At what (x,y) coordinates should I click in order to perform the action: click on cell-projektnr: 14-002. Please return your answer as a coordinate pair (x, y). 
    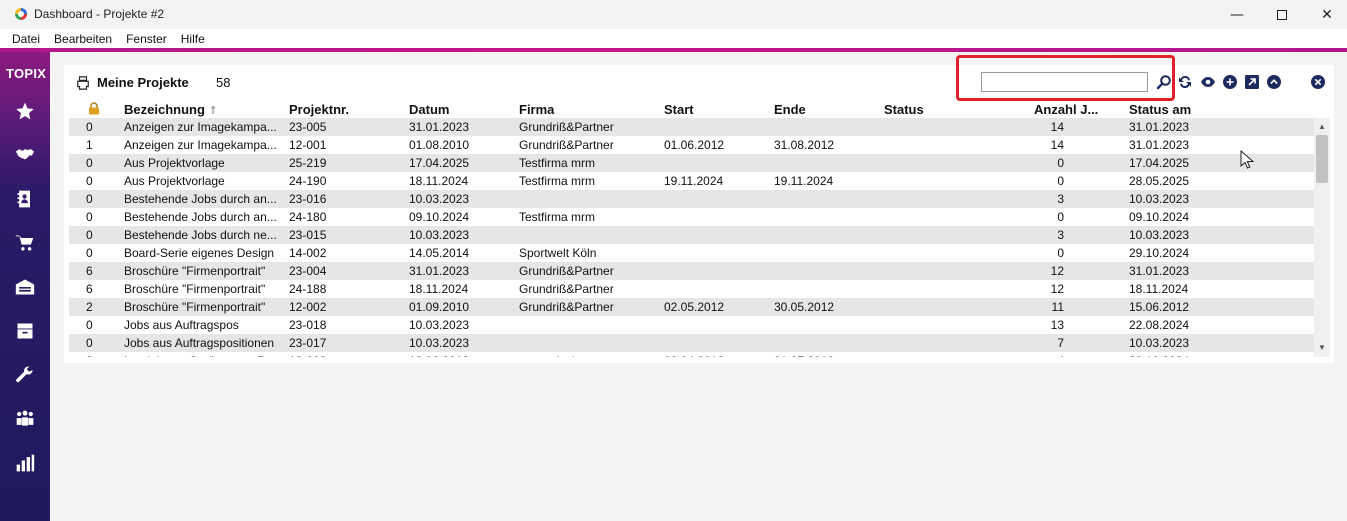
    Looking at the image, I should click on (308, 253).